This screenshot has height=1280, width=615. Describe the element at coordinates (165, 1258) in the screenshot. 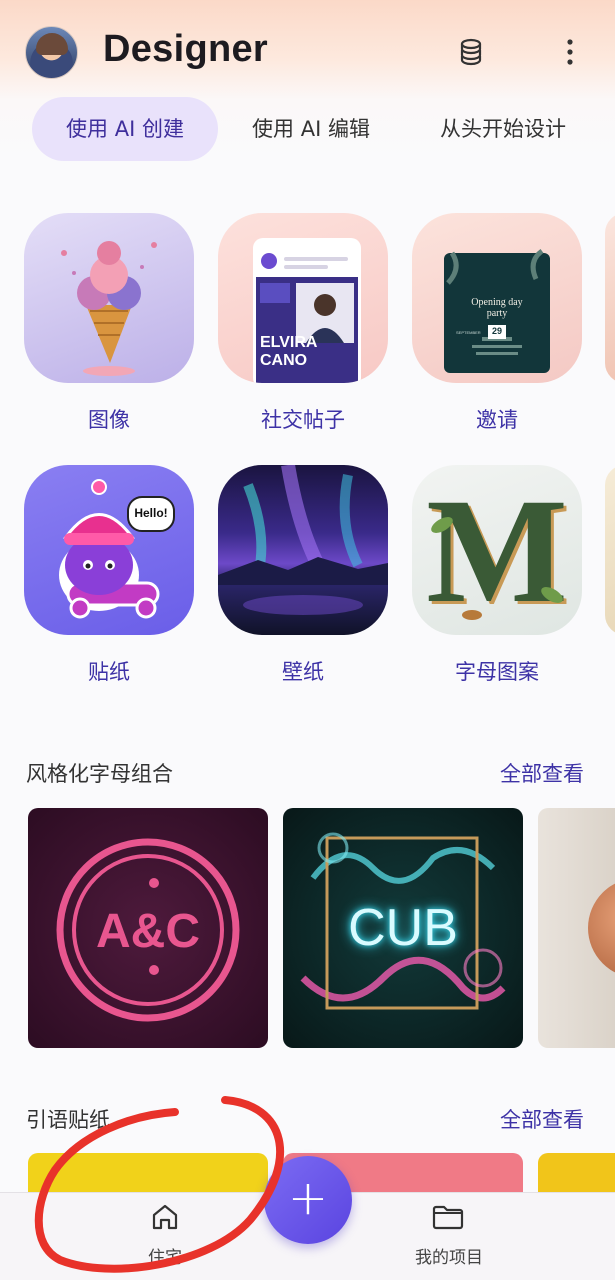

I see `nav-home-label: 住宅` at that location.